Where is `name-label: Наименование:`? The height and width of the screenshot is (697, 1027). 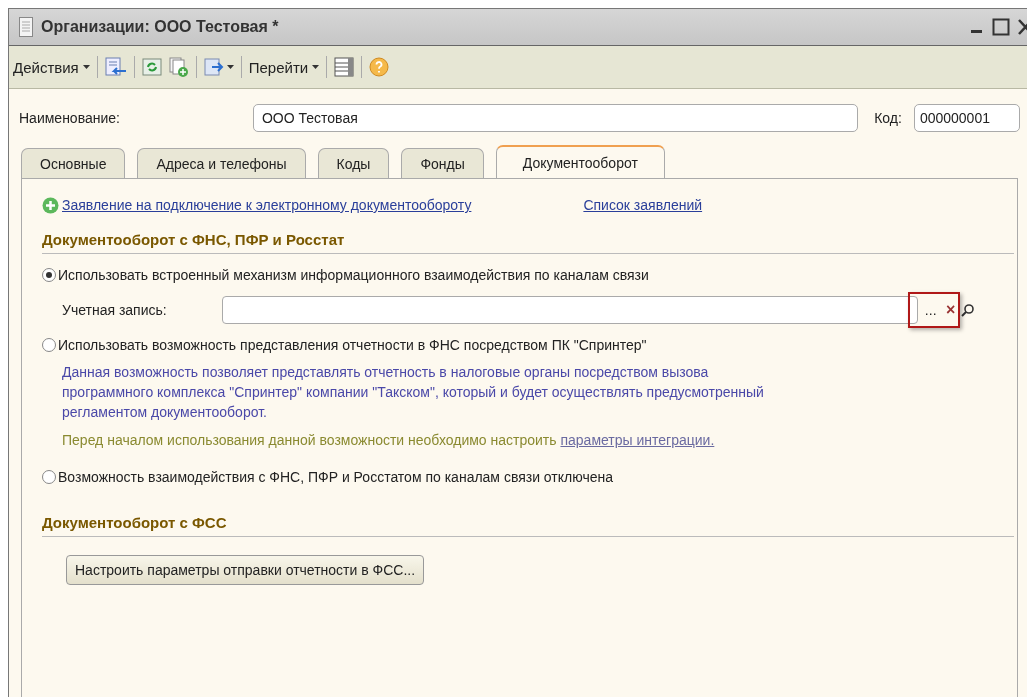
name-label: Наименование: is located at coordinates (69, 118).